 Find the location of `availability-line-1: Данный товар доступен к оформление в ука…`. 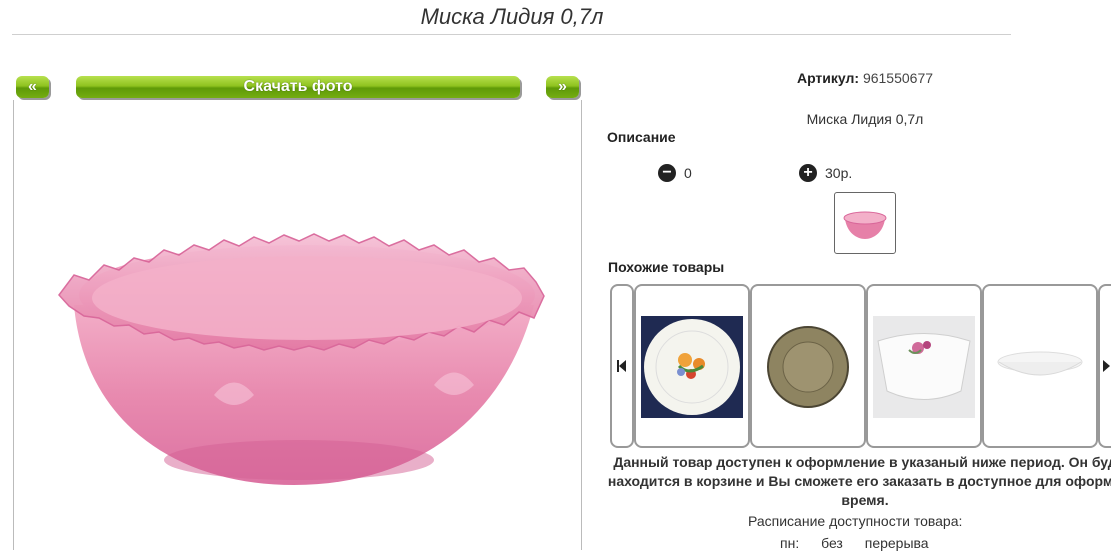

availability-line-1: Данный товар доступен к оформление в ука… is located at coordinates (862, 462).